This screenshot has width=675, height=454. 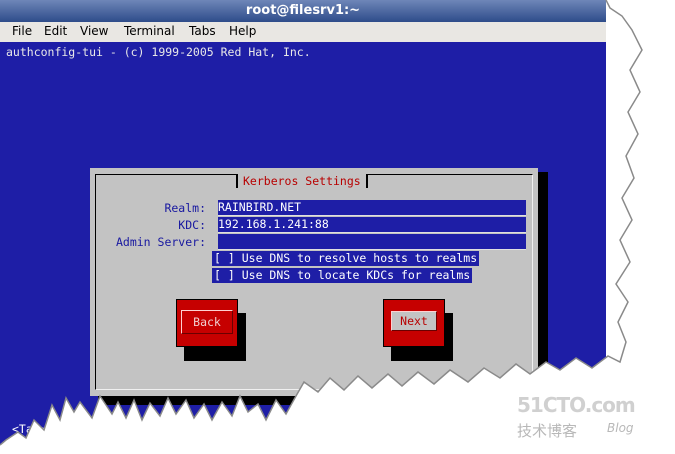 I want to click on watermark-blog: Blog, so click(x=620, y=428).